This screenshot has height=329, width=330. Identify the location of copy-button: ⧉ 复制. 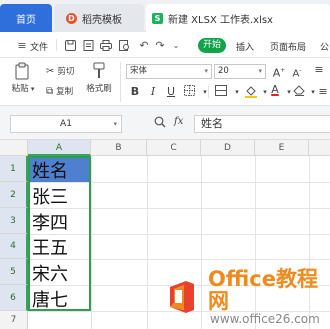
(59, 91).